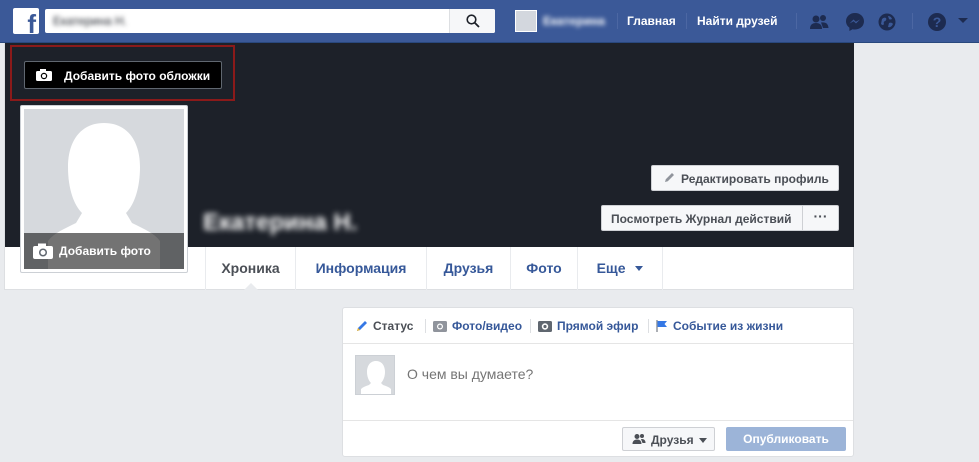 The image size is (979, 462). I want to click on tab-label: Фото, so click(544, 268).